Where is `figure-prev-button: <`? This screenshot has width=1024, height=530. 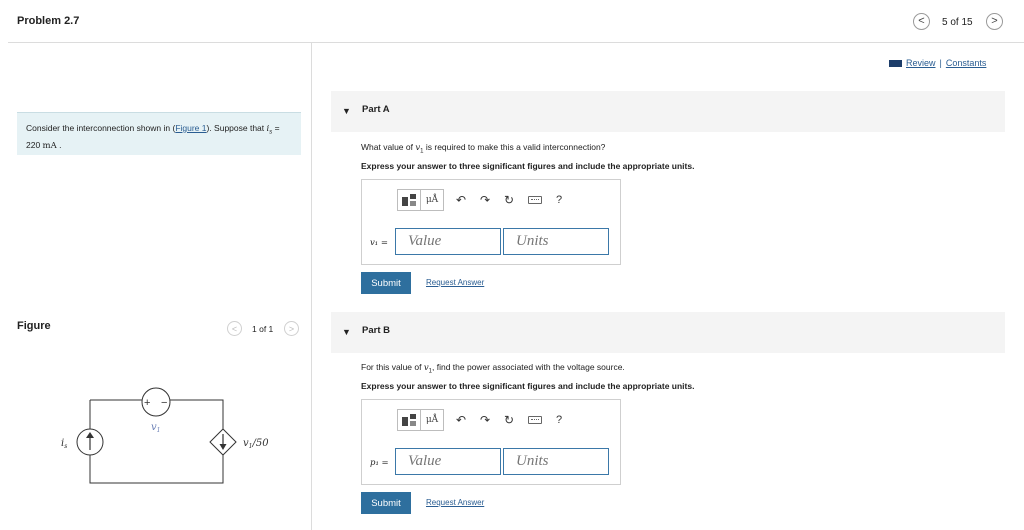 figure-prev-button: < is located at coordinates (234, 328).